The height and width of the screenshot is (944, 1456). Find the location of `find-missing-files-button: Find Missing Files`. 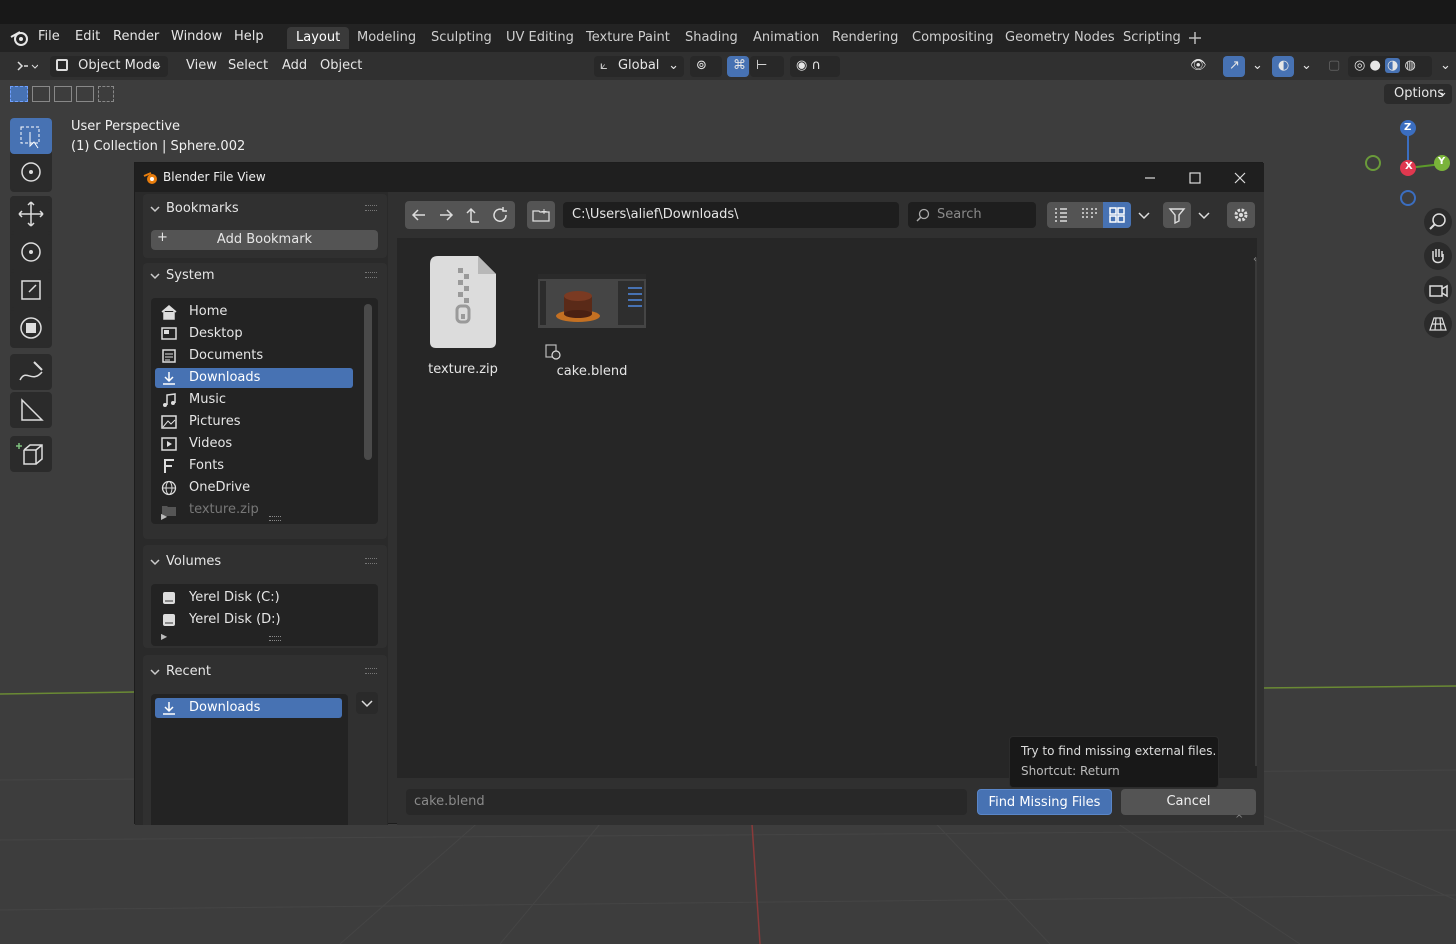

find-missing-files-button: Find Missing Files is located at coordinates (1044, 802).